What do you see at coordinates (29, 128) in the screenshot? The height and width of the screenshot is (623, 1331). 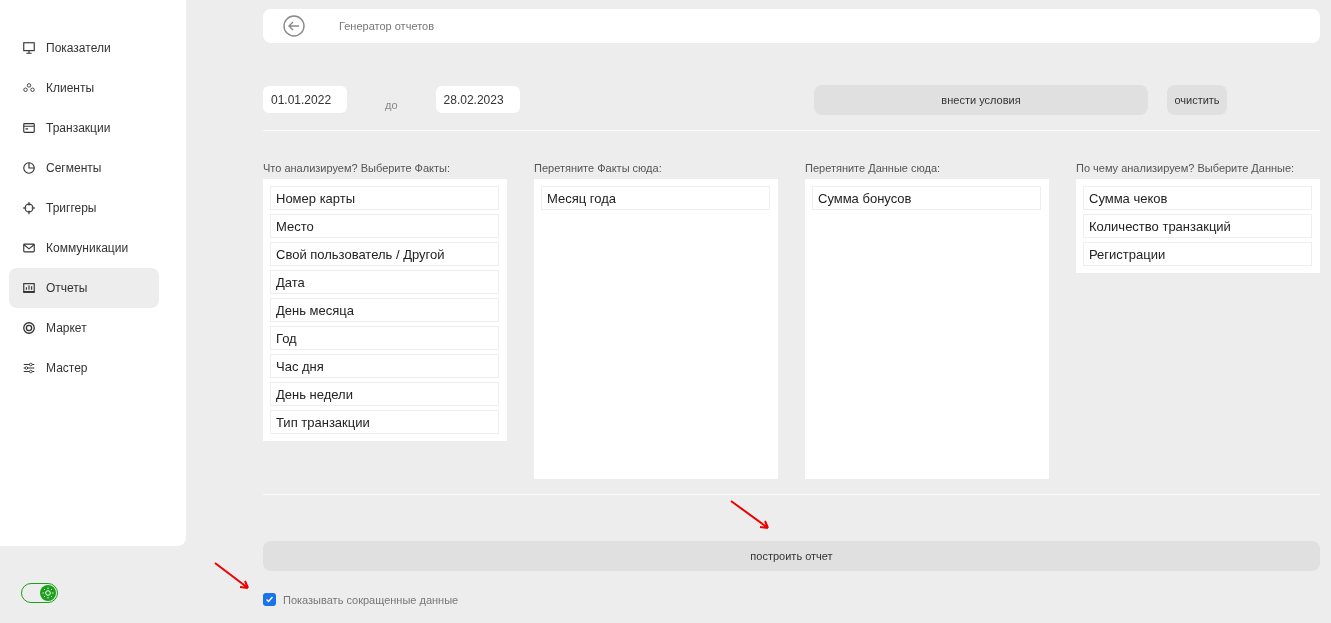 I see `card-icon` at bounding box center [29, 128].